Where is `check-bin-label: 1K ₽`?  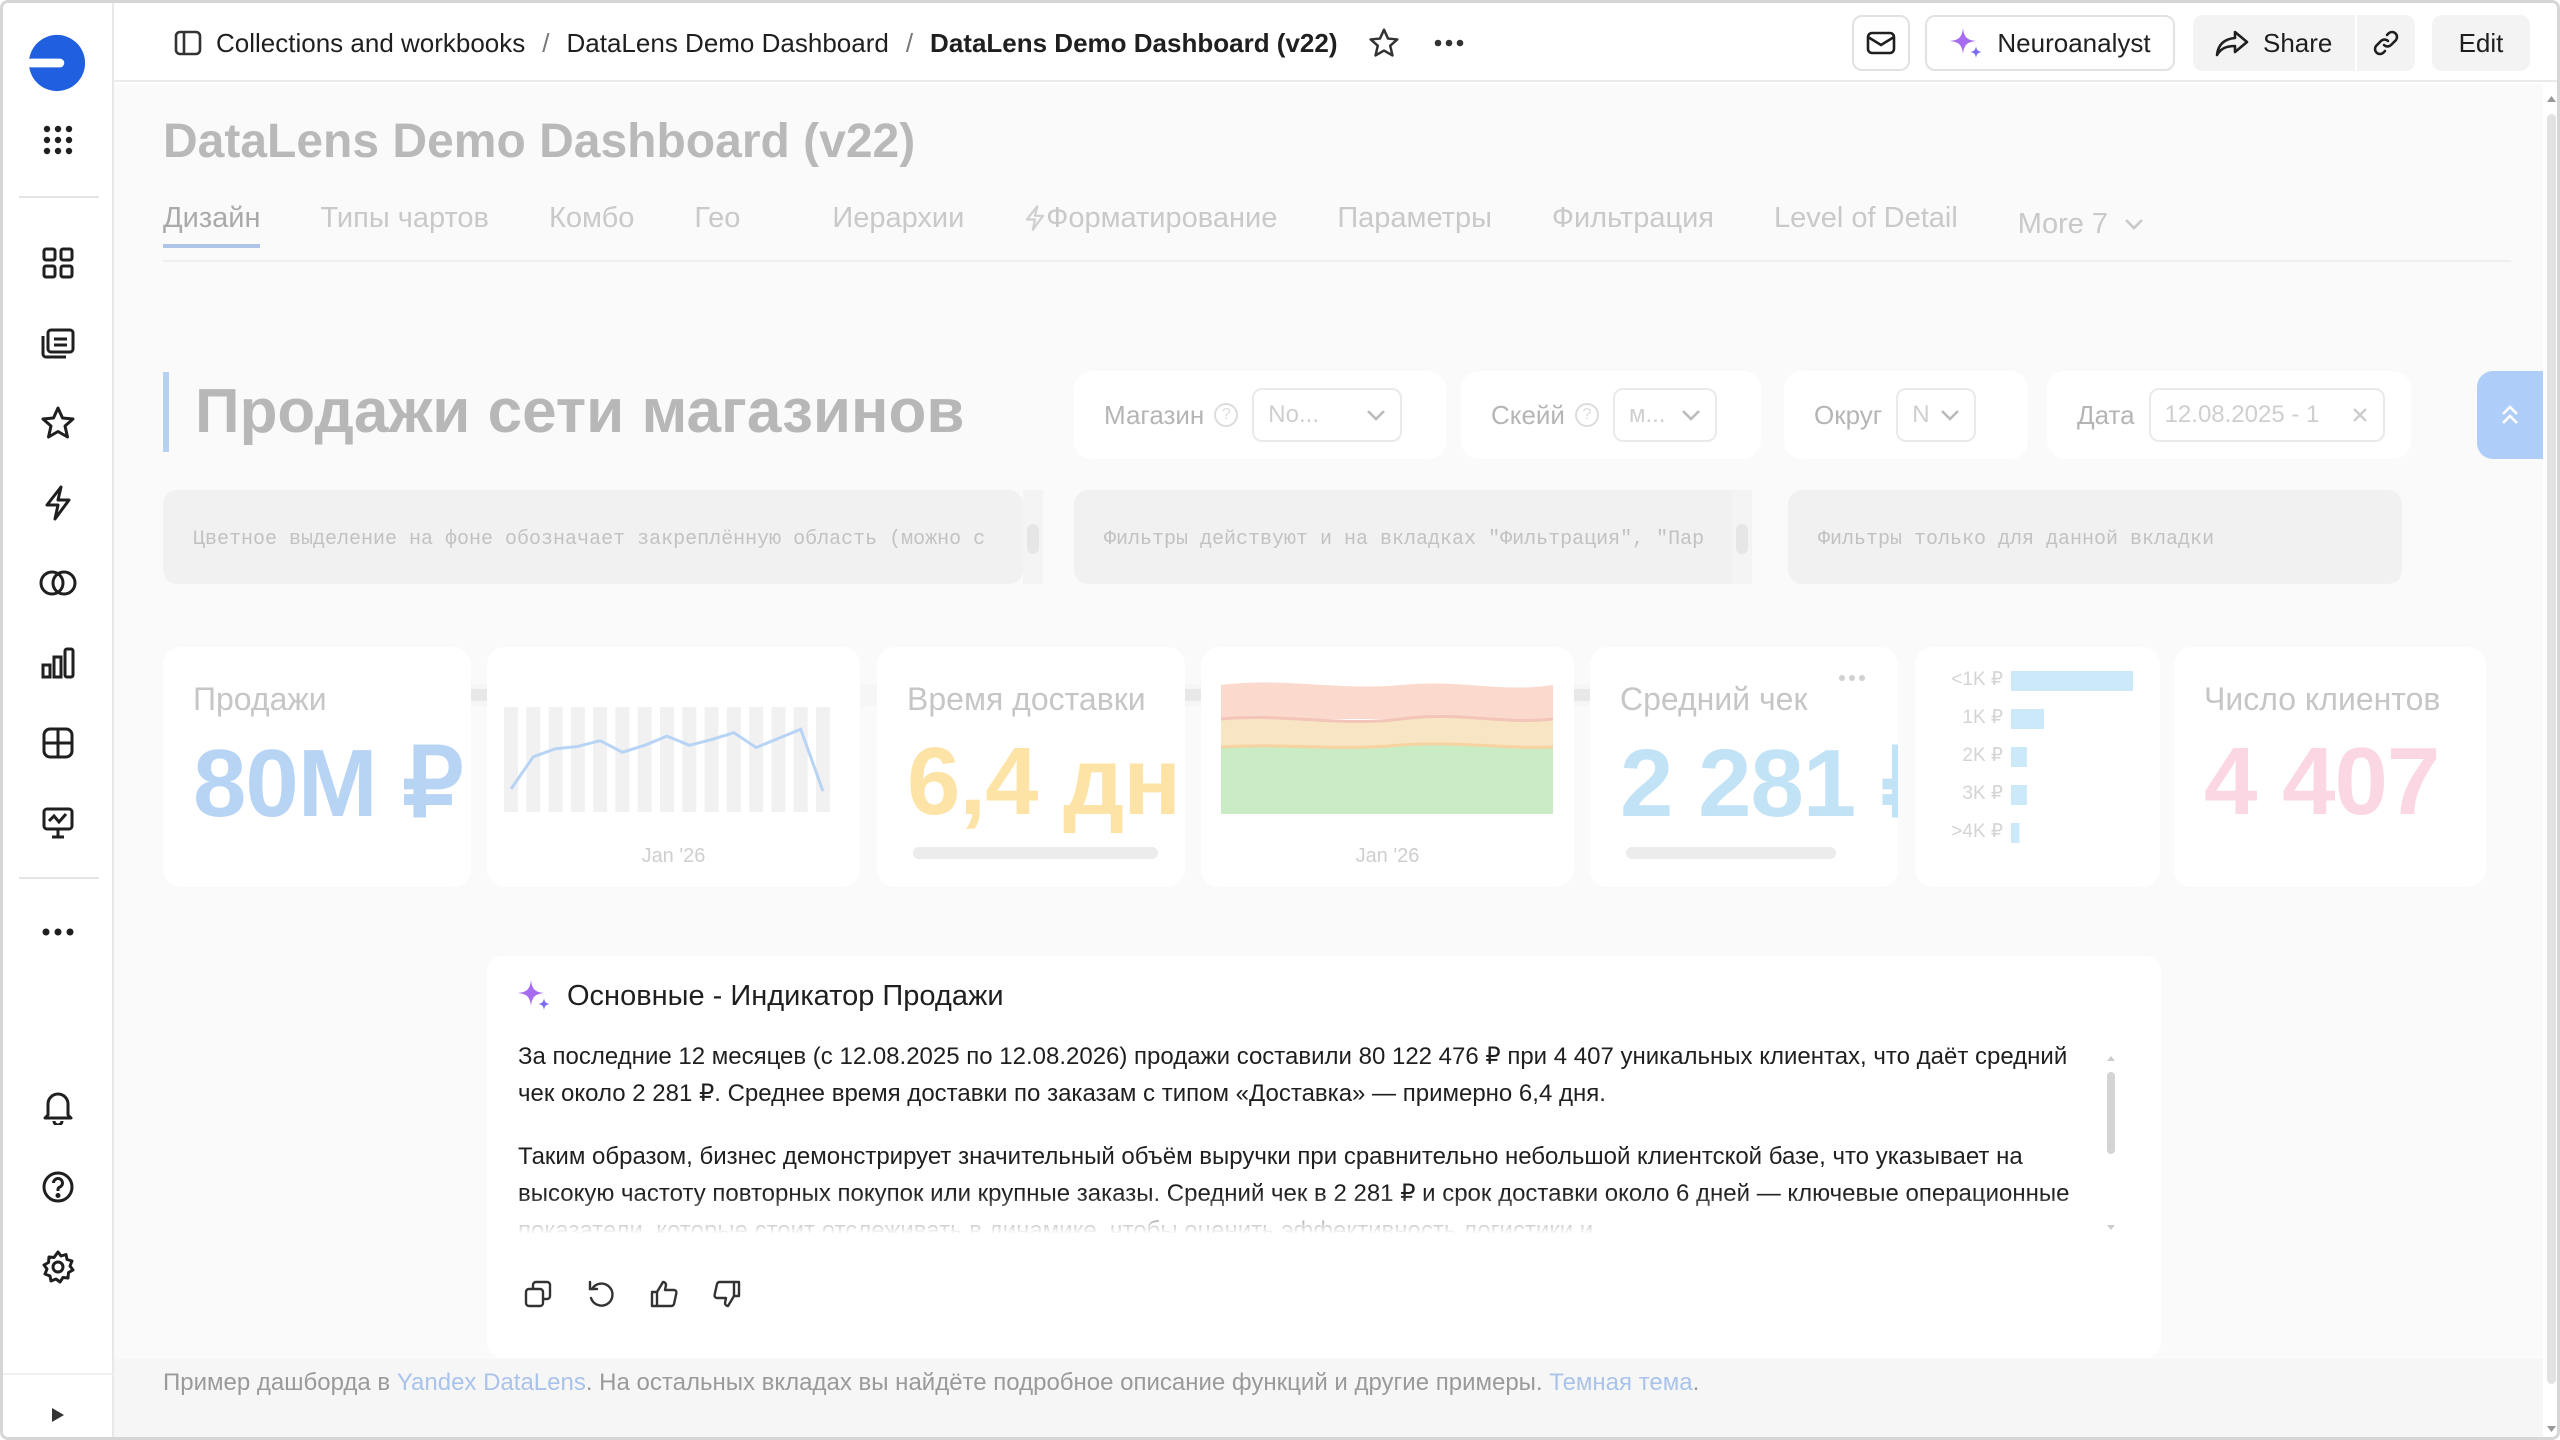 check-bin-label: 1K ₽ is located at coordinates (1982, 717).